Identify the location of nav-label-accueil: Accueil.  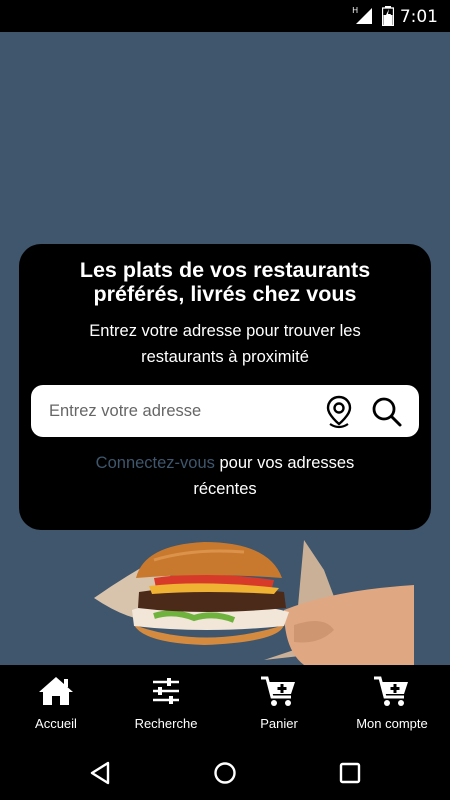
(56, 723).